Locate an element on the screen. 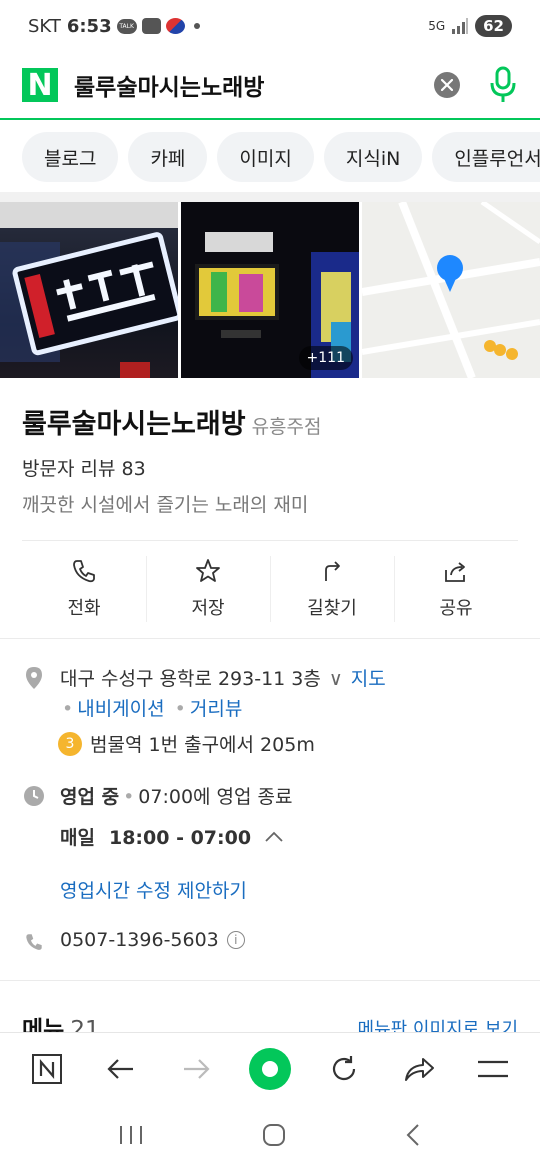  business-status: 영업 중 • 07:00에 영업 종료 is located at coordinates (176, 795).